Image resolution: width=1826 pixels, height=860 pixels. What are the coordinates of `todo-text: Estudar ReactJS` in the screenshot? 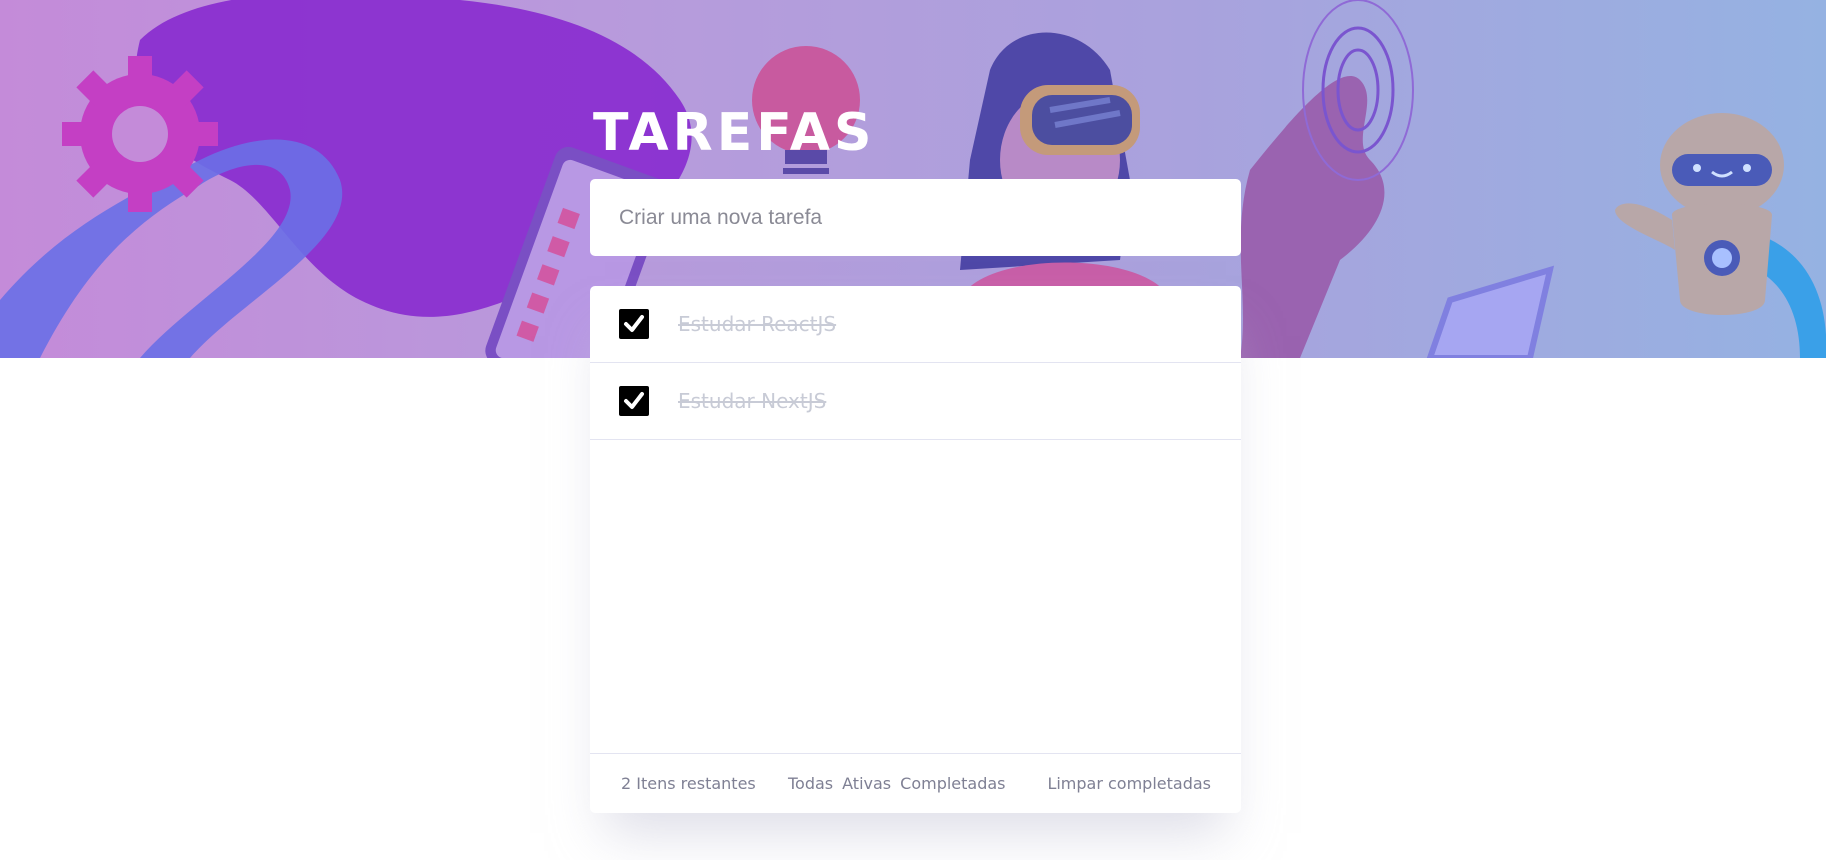 It's located at (757, 324).